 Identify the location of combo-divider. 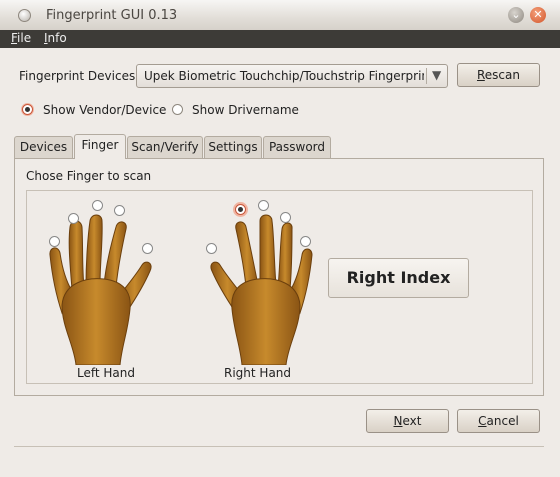
(426, 76).